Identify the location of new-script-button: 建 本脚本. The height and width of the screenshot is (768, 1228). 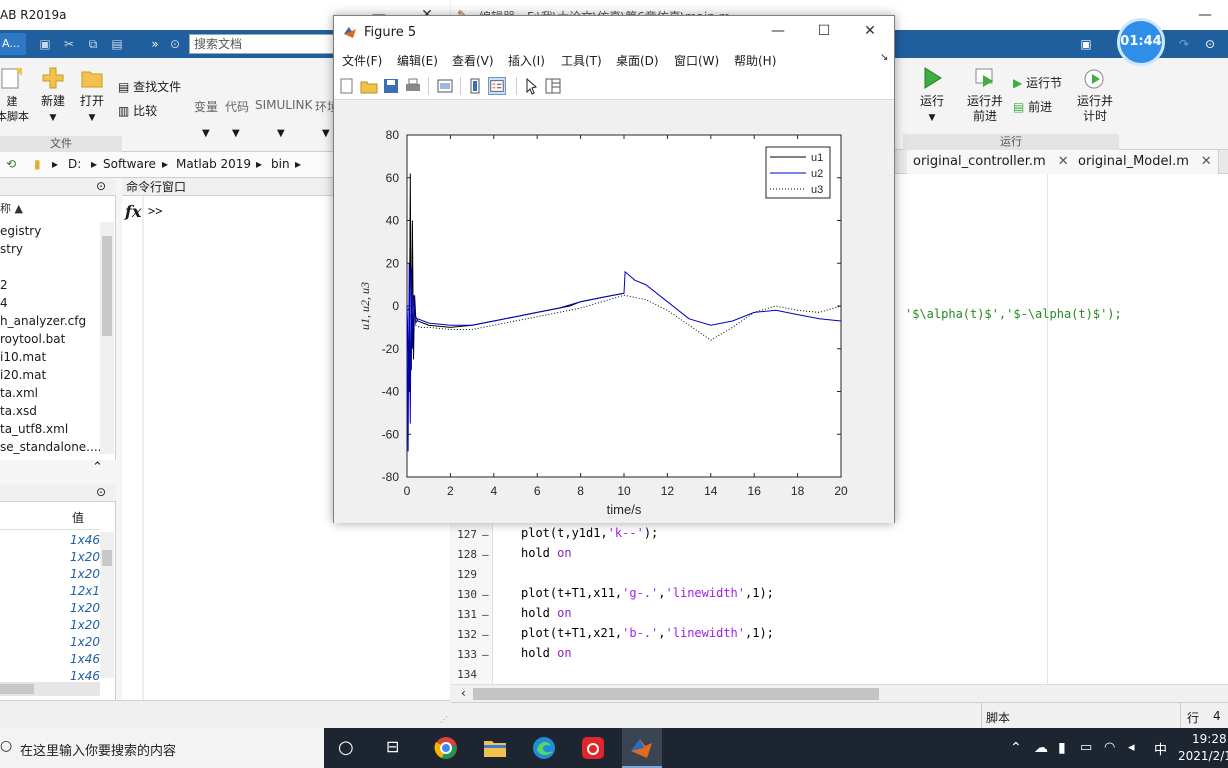
(14, 95).